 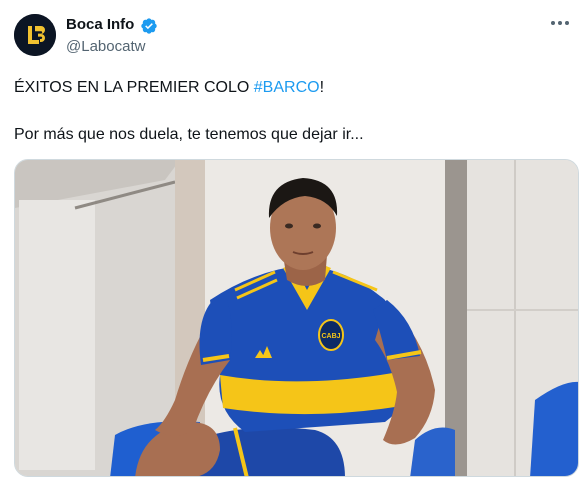 I want to click on more-dots-icon, so click(x=560, y=23).